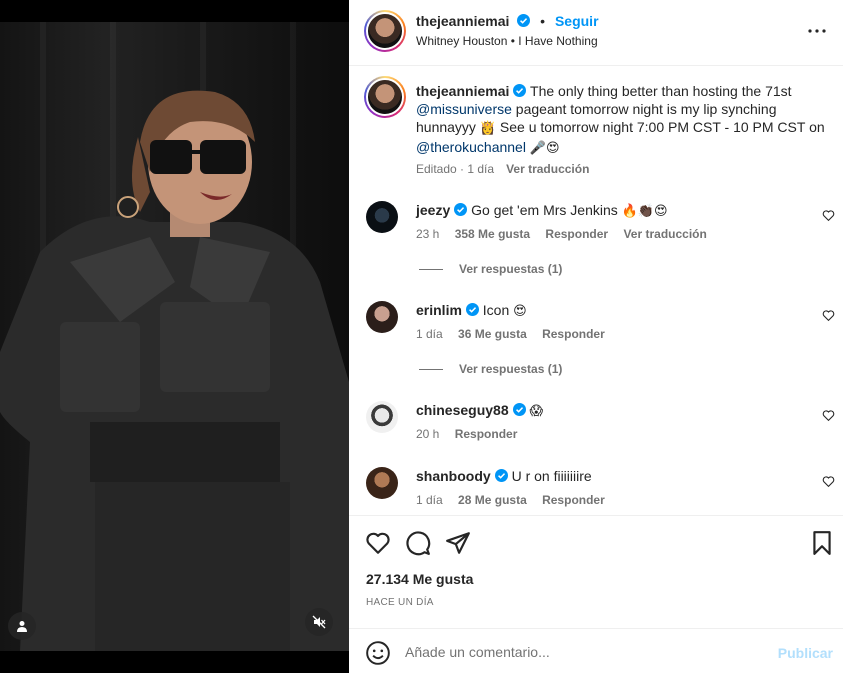 The height and width of the screenshot is (673, 843). What do you see at coordinates (492, 500) in the screenshot?
I see `comment-likes: 28 Me gusta` at bounding box center [492, 500].